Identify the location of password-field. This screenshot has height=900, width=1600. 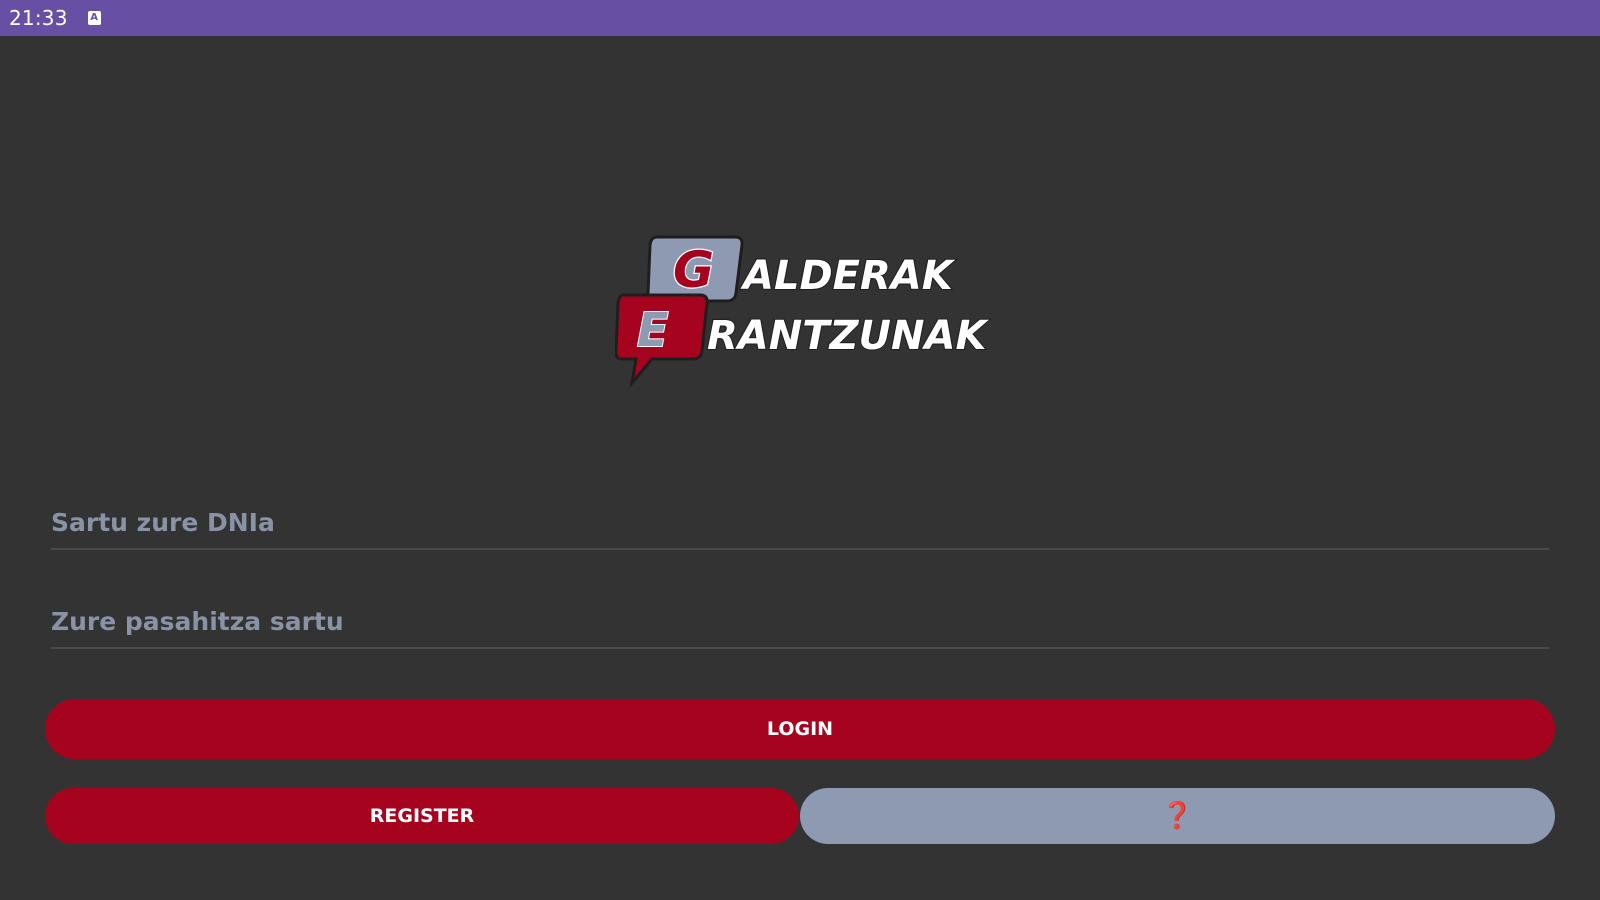
(800, 622).